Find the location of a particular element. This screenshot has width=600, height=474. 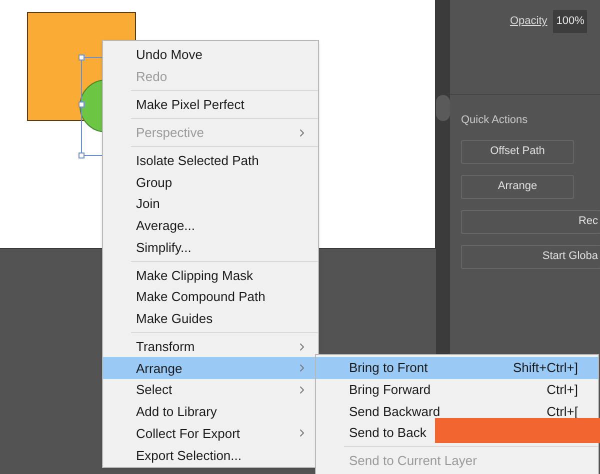

action-button: Start Globa is located at coordinates (530, 256).